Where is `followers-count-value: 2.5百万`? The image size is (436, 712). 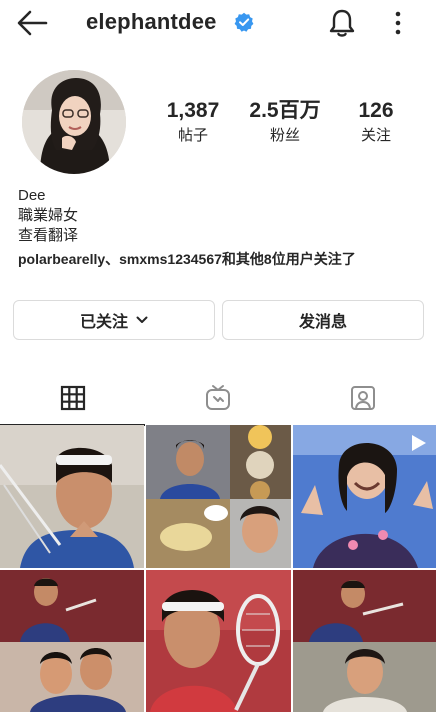 followers-count-value: 2.5百万 is located at coordinates (285, 110).